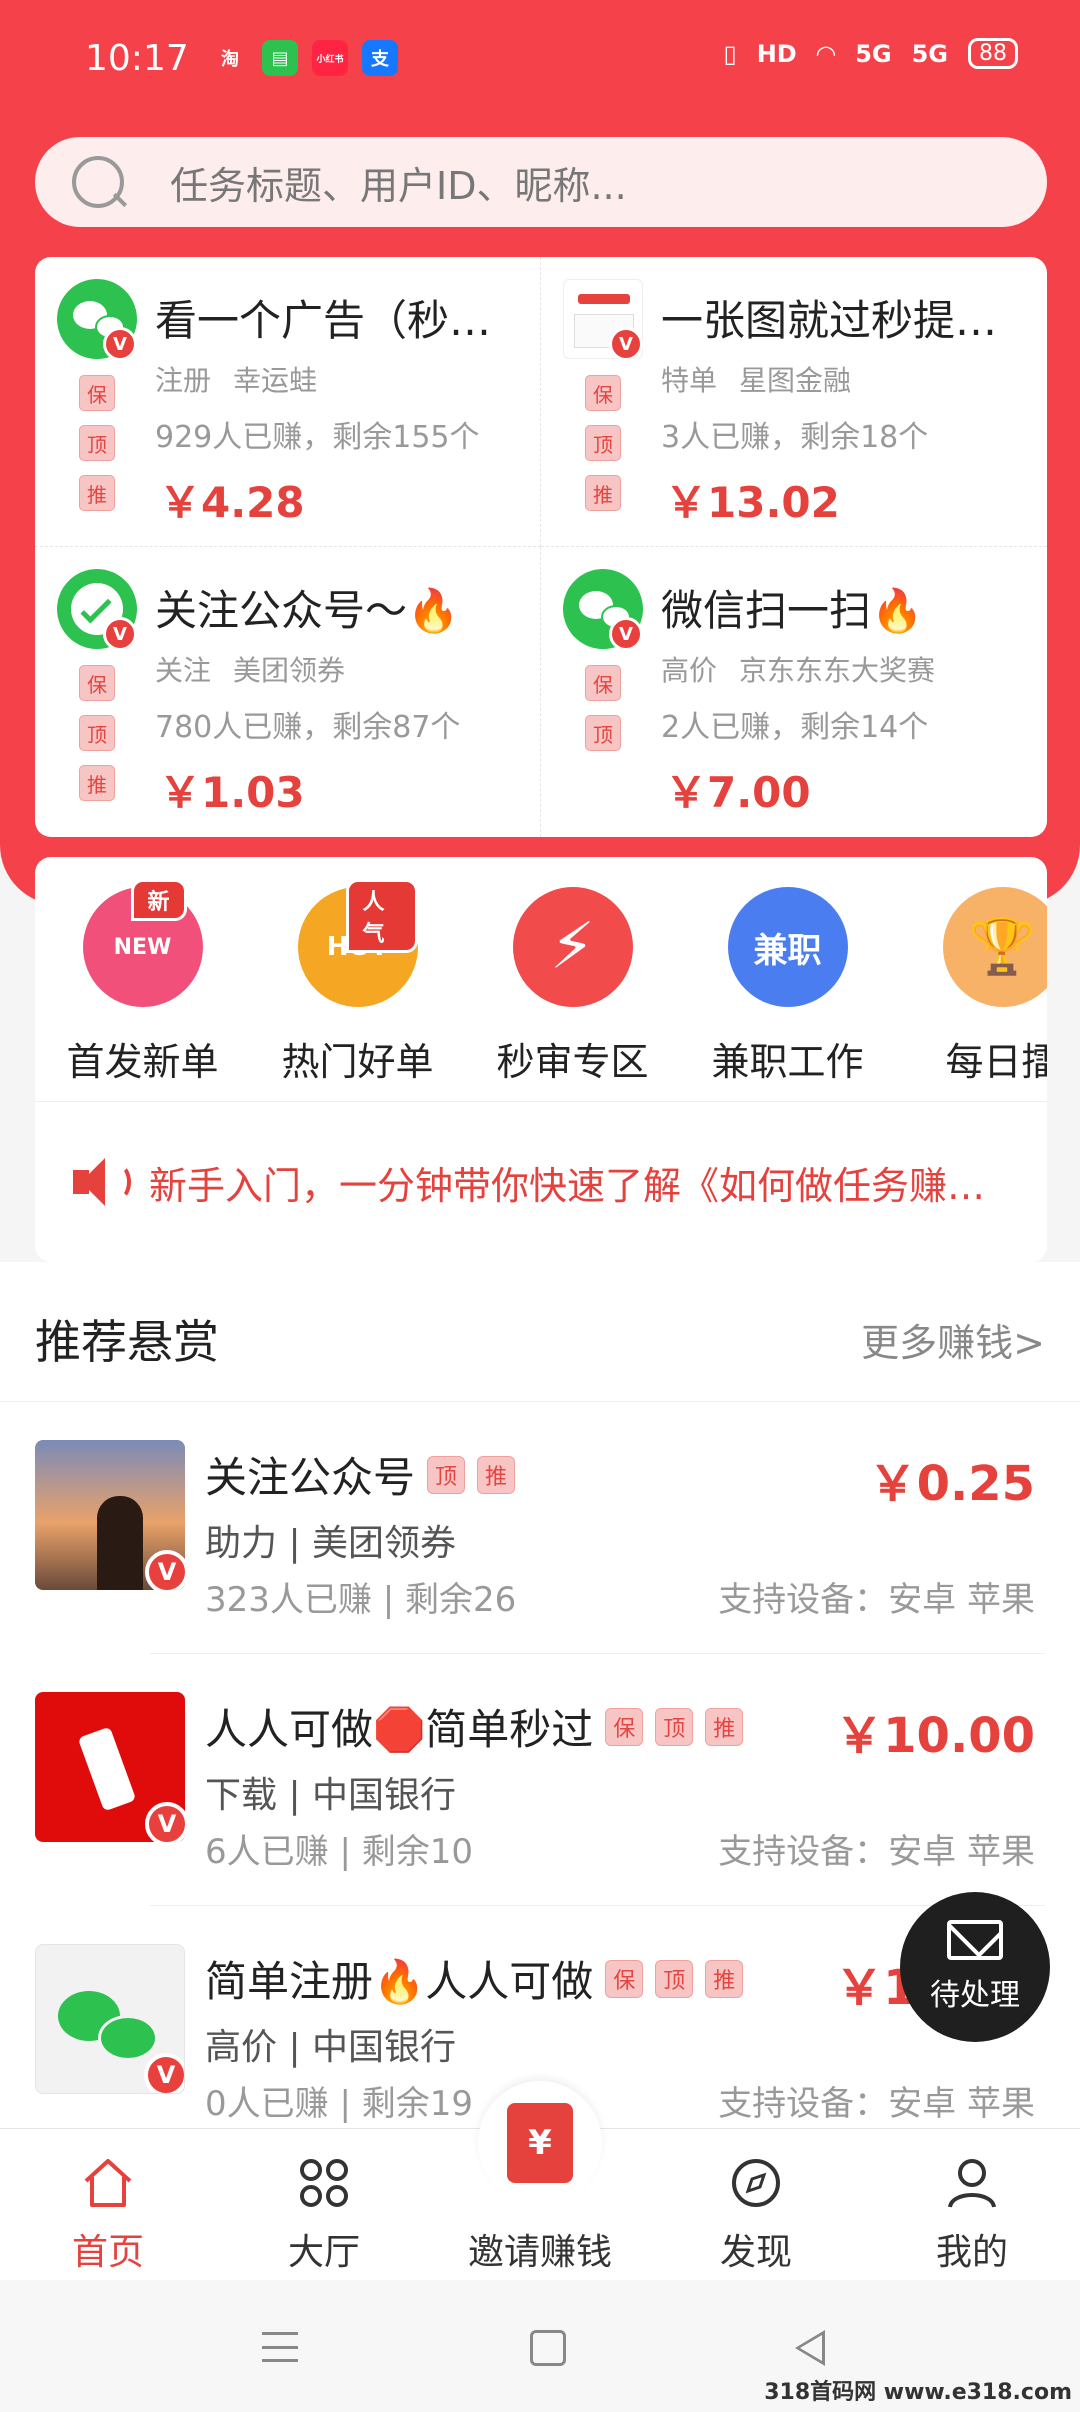 The image size is (1080, 2412). I want to click on compass-icon, so click(756, 2183).